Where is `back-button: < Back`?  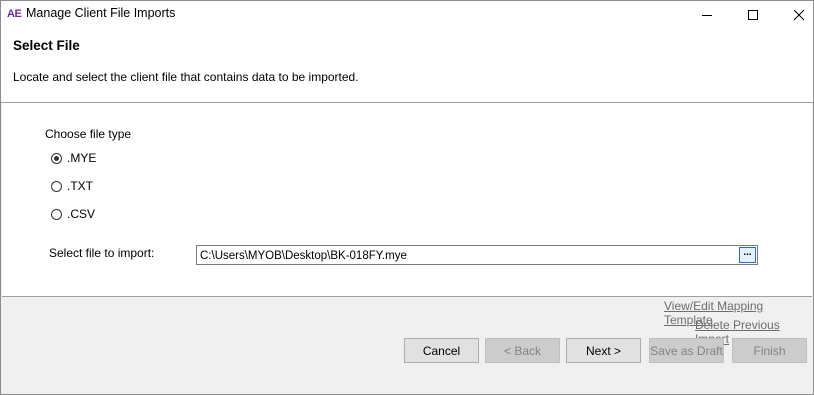 back-button: < Back is located at coordinates (522, 350).